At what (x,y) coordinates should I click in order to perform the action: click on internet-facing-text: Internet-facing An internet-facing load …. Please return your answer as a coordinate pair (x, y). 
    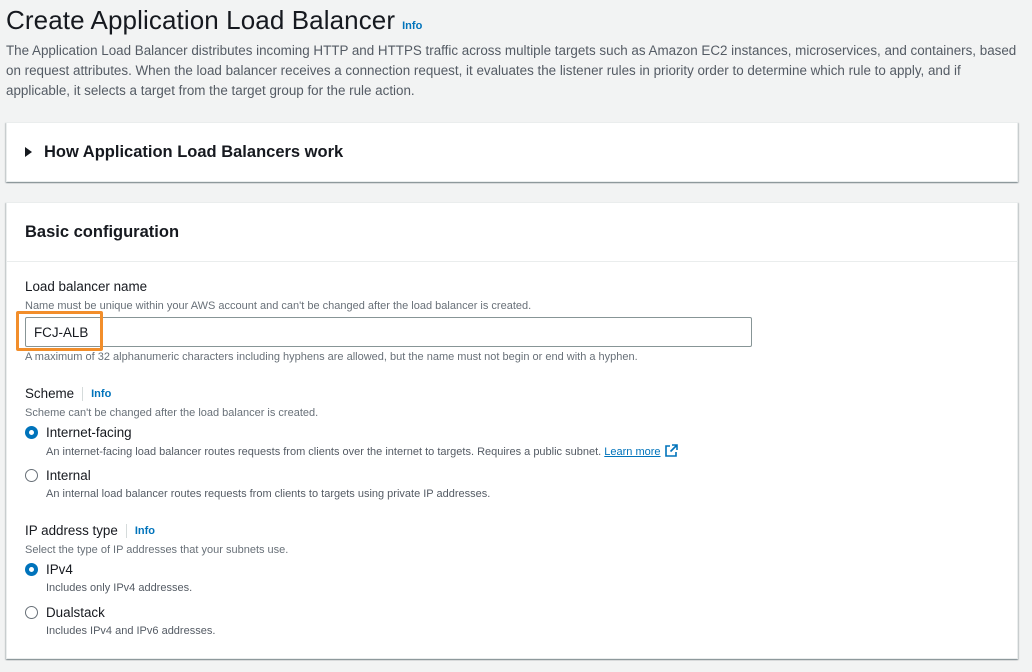
    Looking at the image, I should click on (362, 443).